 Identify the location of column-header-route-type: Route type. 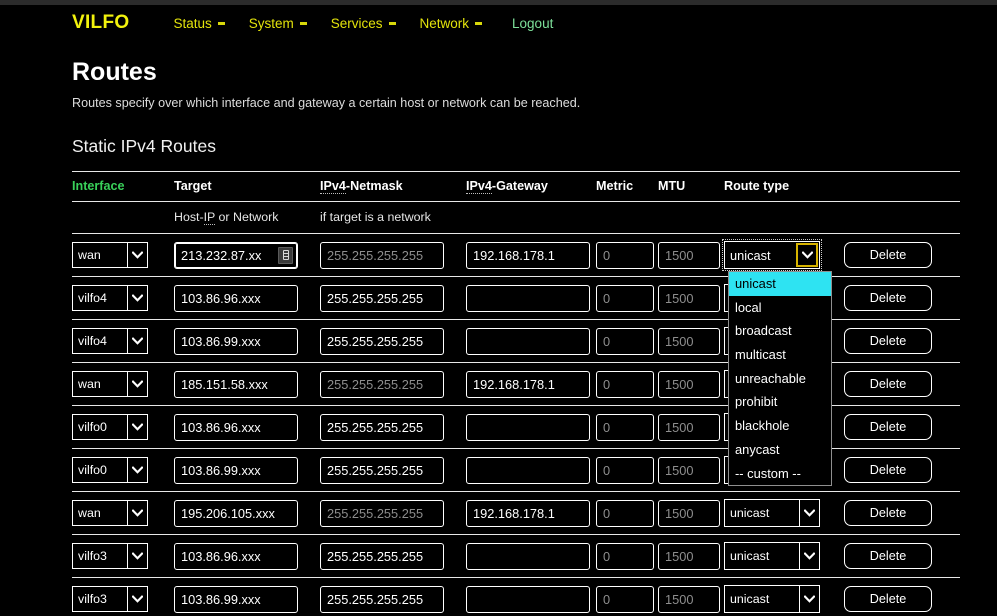
(784, 186).